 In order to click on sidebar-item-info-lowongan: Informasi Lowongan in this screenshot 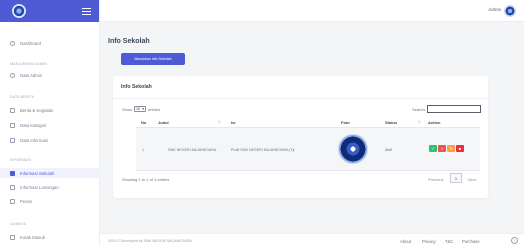, I will do `click(50, 187)`.